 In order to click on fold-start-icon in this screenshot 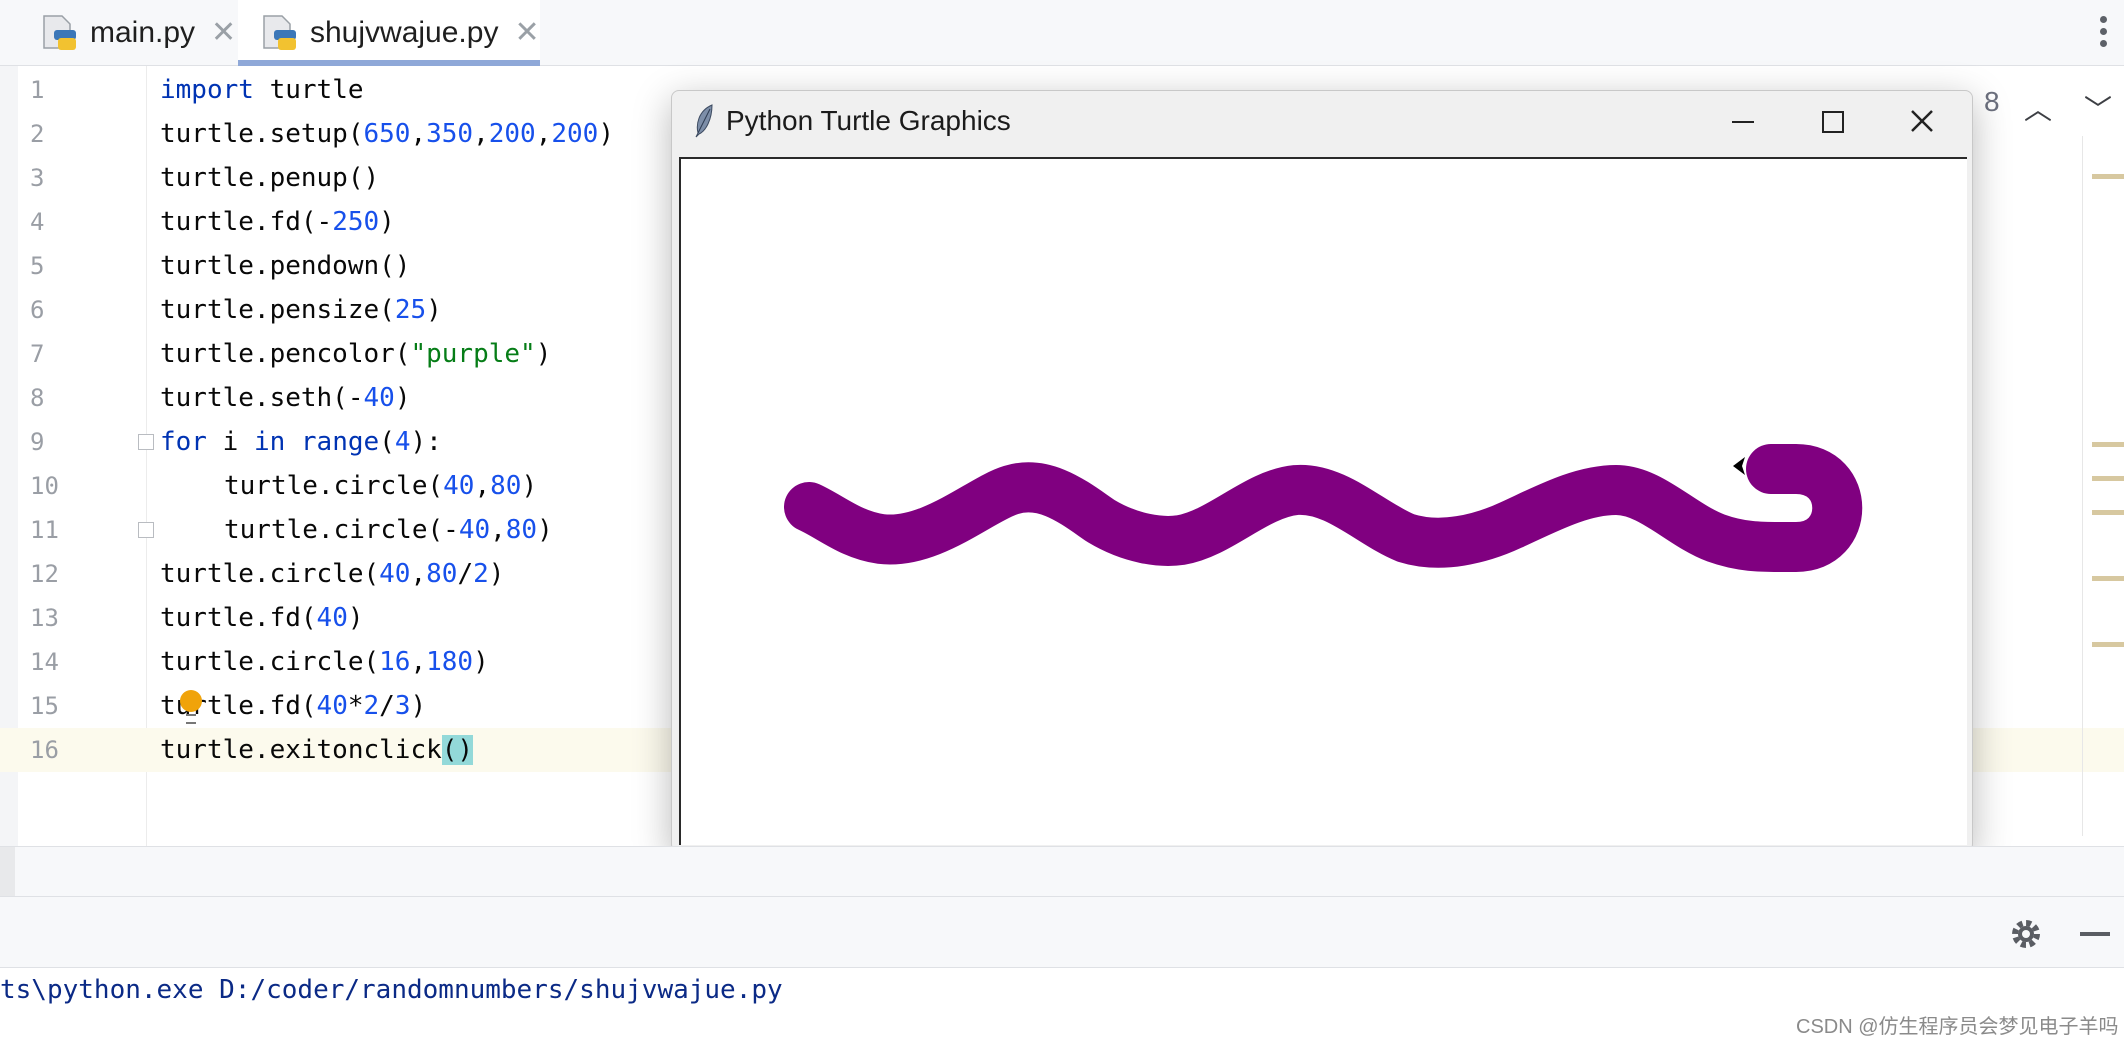, I will do `click(146, 442)`.